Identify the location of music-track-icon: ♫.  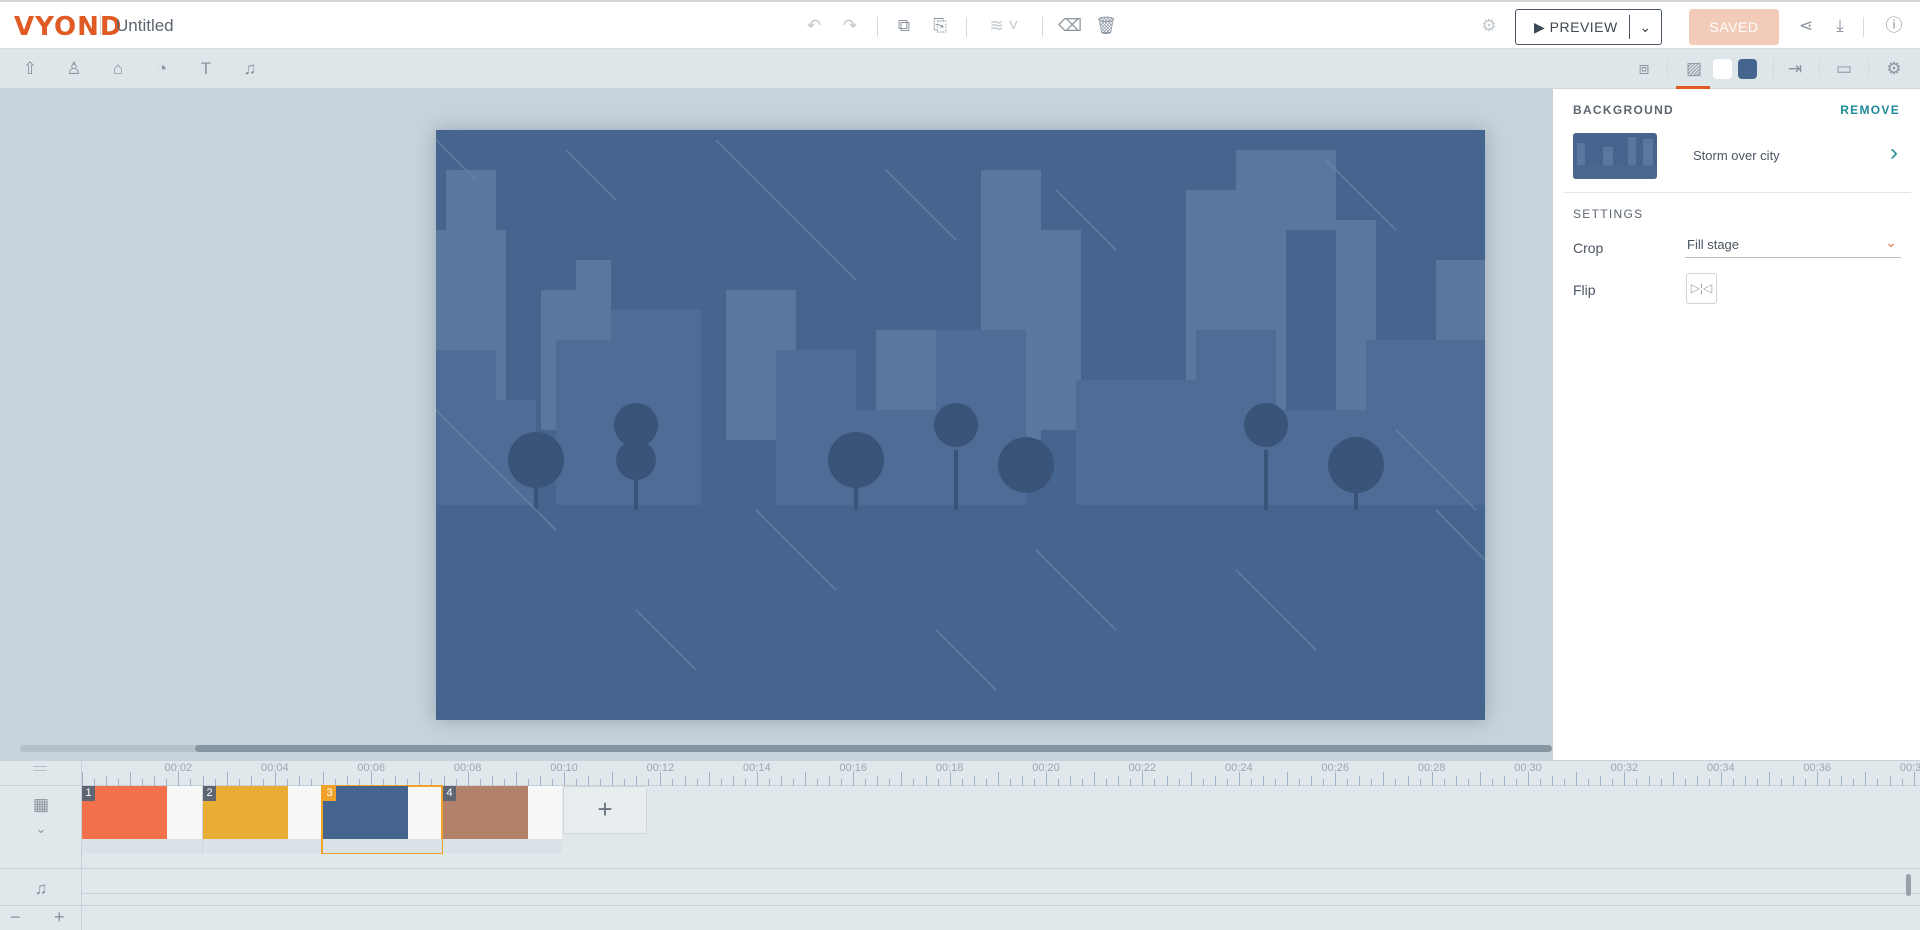
(41, 888).